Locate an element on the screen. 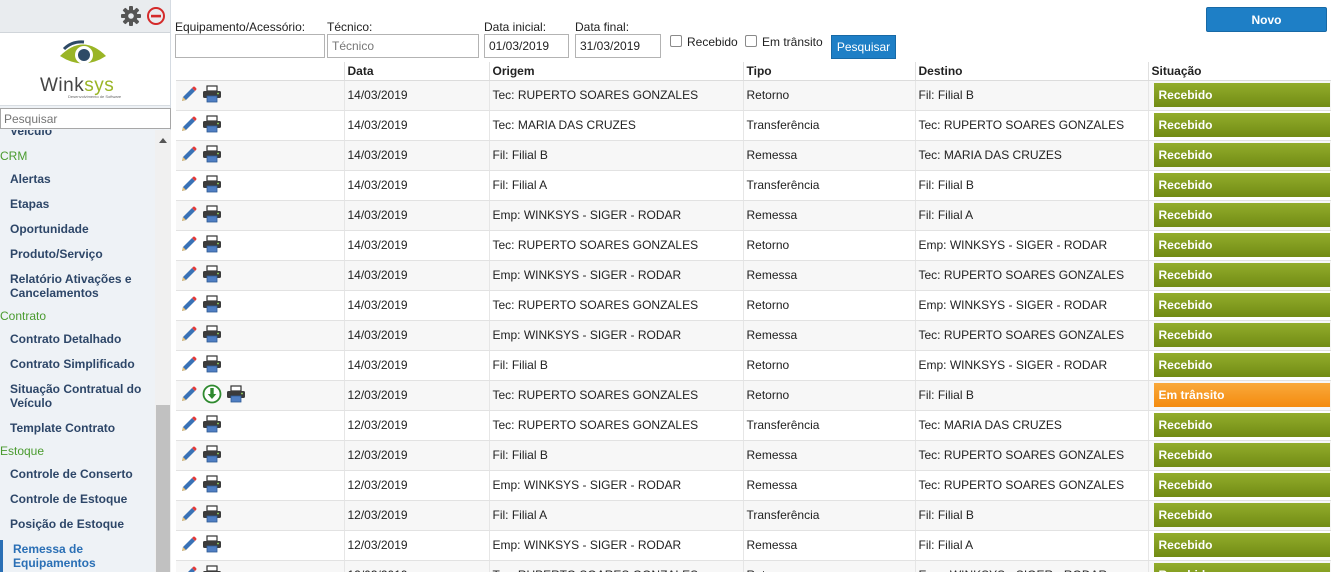 The width and height of the screenshot is (1339, 572). sidebar-item-contrato-simplificado: Contrato Simplificado is located at coordinates (80, 364).